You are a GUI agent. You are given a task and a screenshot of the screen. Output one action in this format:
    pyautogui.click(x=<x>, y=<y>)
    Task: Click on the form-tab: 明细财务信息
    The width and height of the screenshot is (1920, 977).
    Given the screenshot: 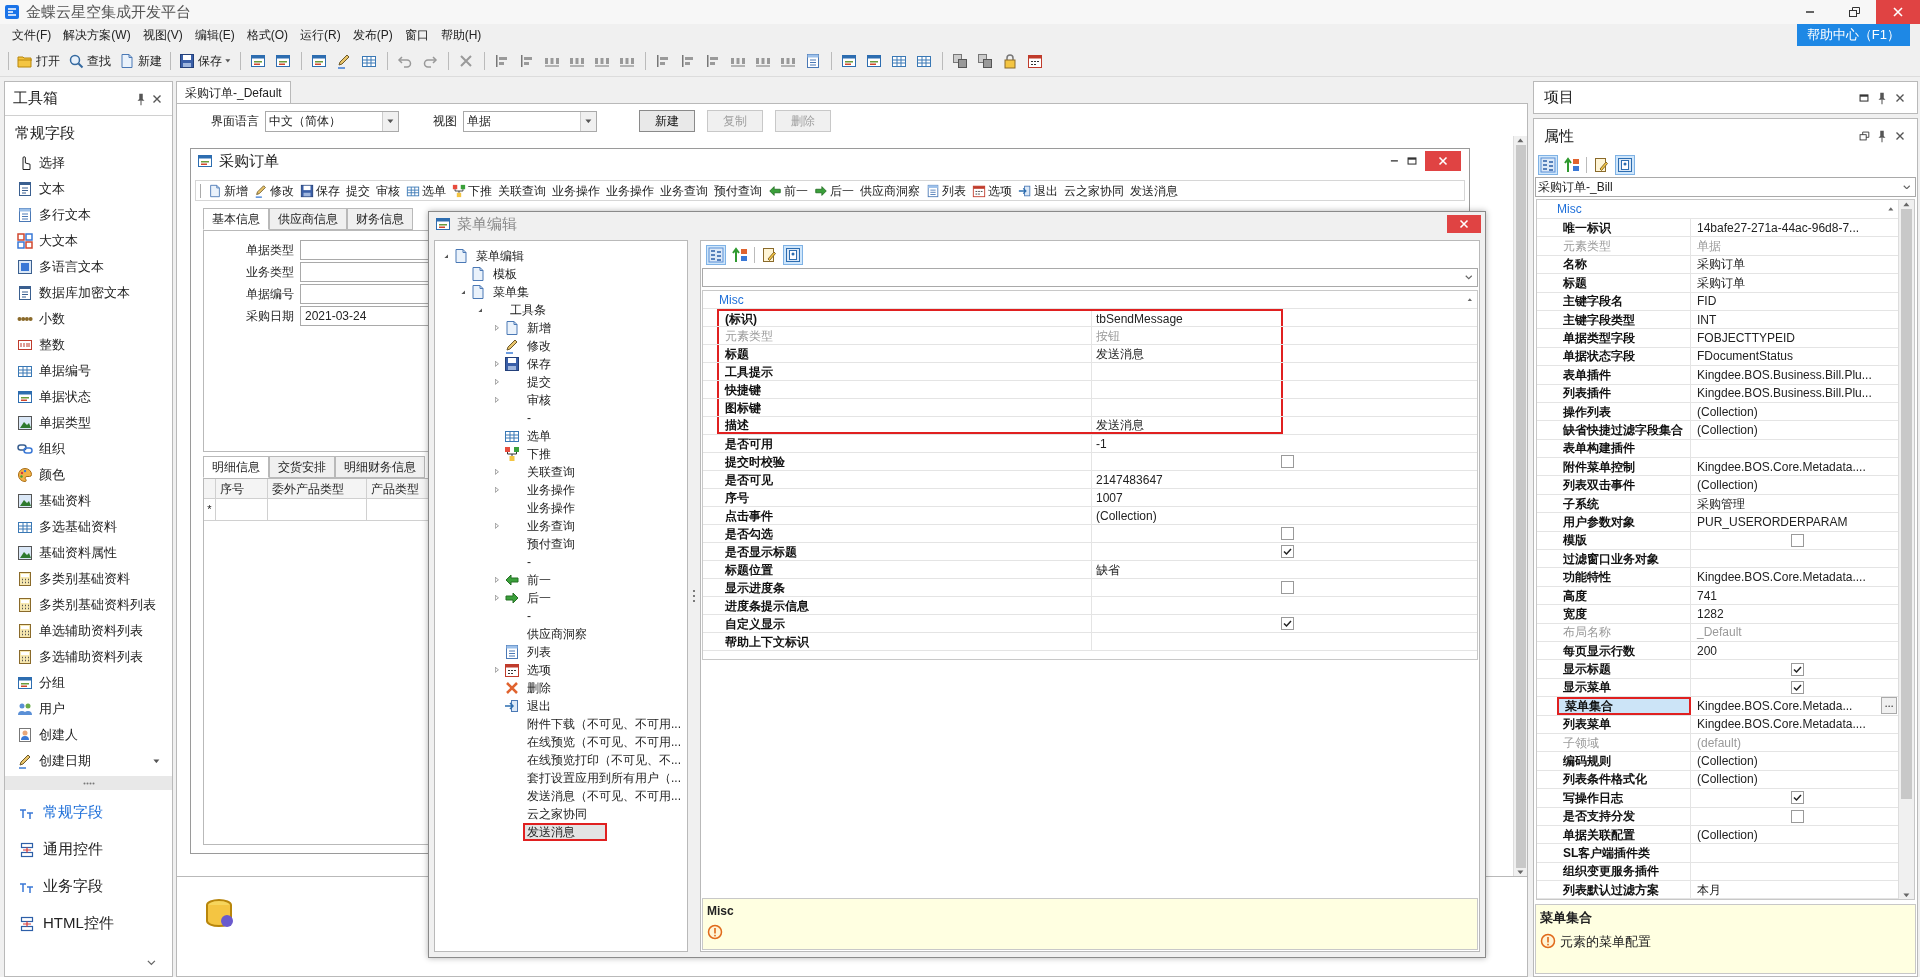 What is the action you would take?
    pyautogui.click(x=380, y=467)
    